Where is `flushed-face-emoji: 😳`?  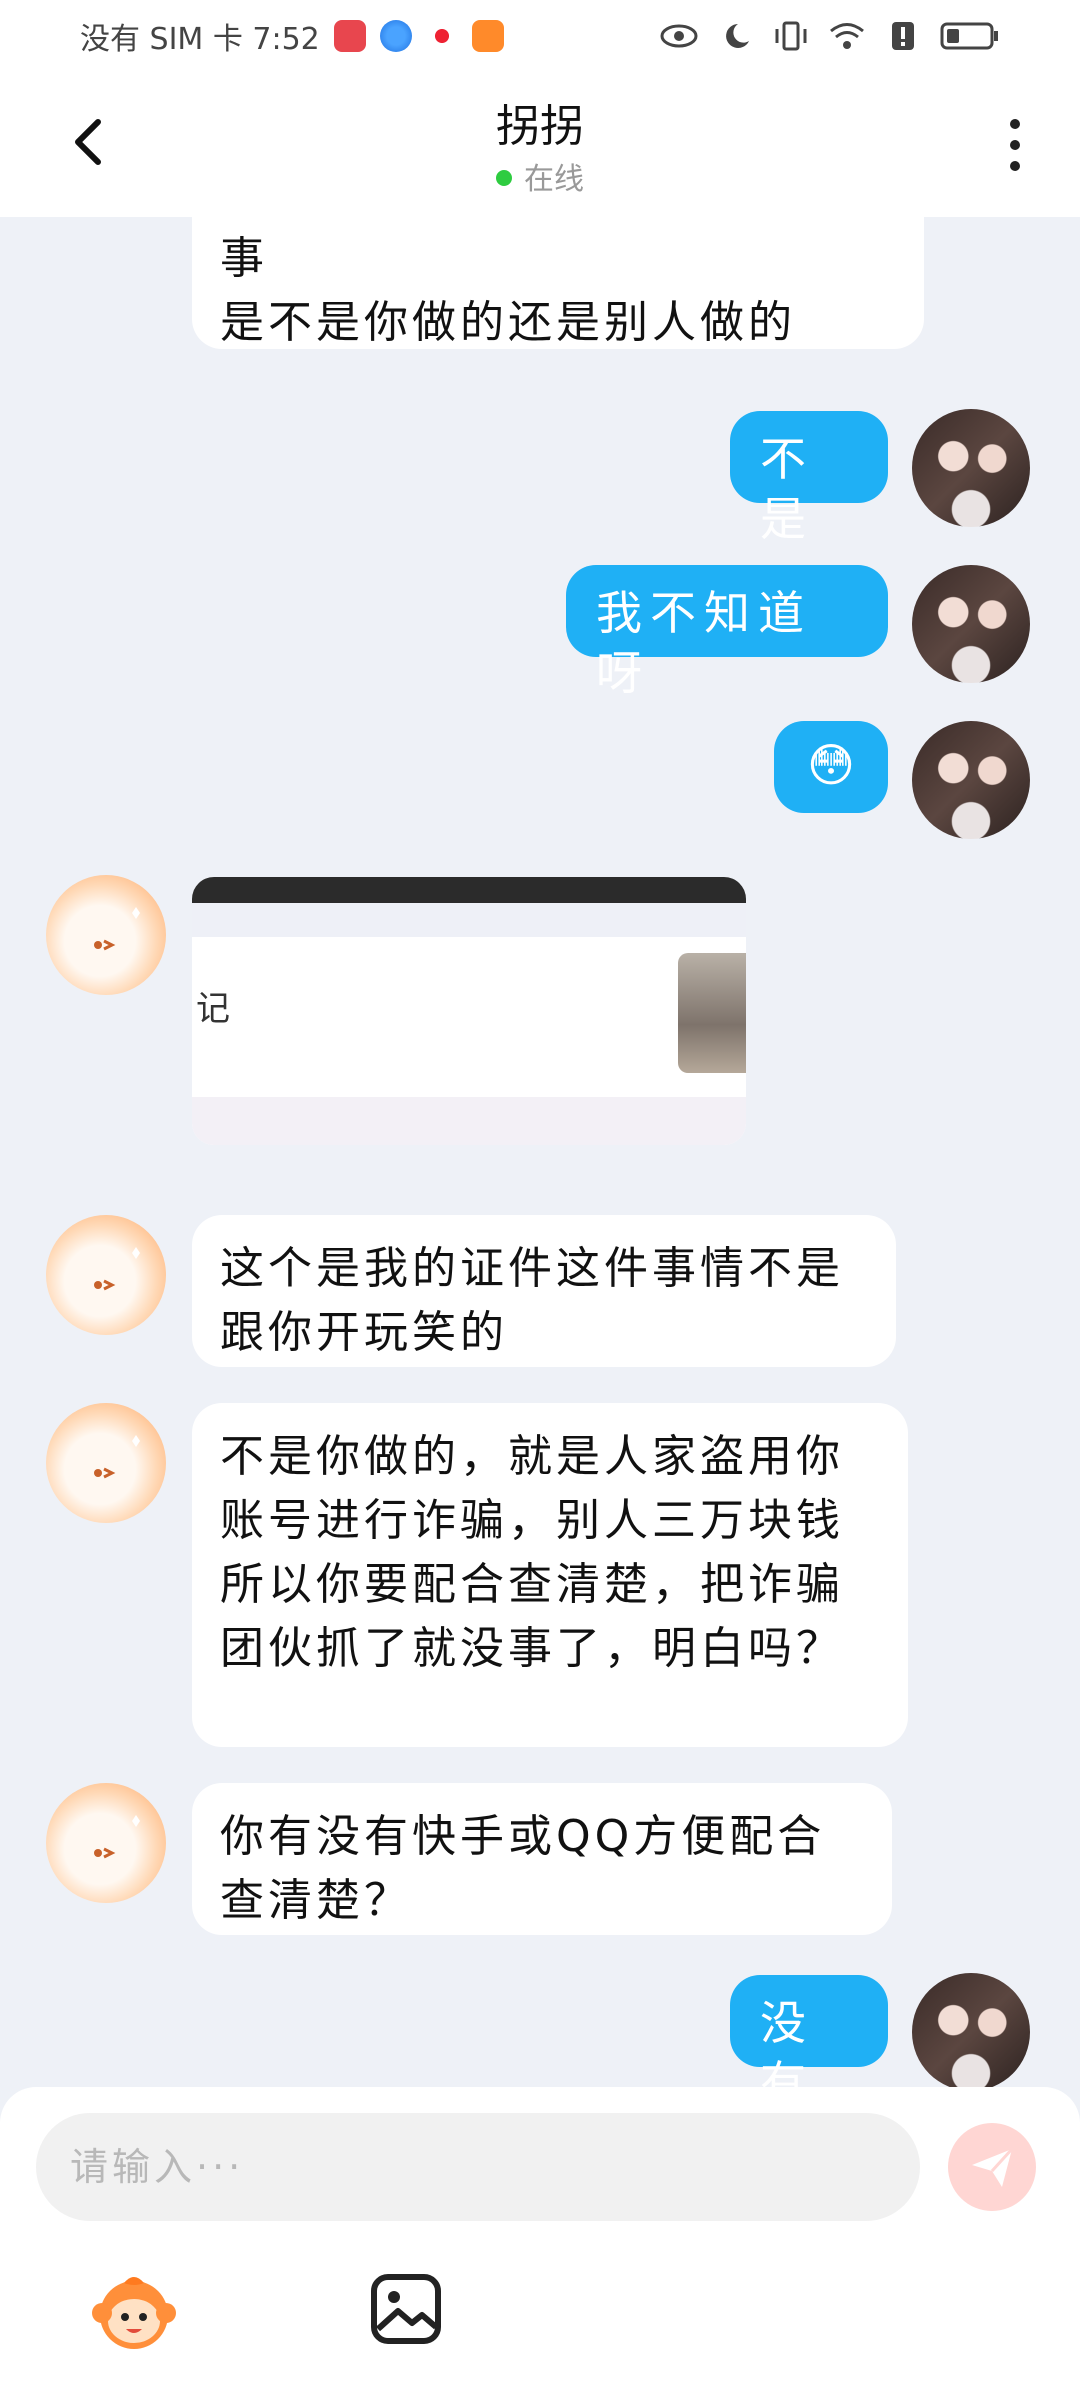
flushed-face-emoji: 😳 is located at coordinates (831, 765).